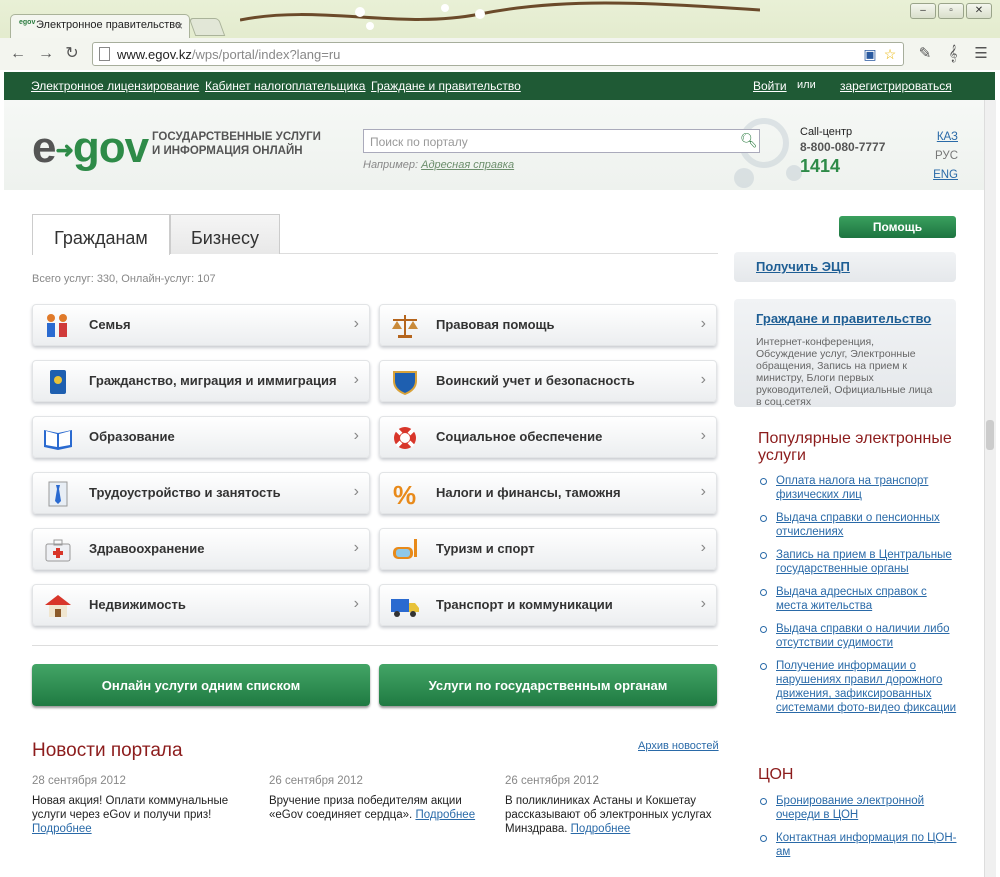  Describe the element at coordinates (446, 86) in the screenshot. I see `nav-link-citizens-gov: Граждане и правительство` at that location.